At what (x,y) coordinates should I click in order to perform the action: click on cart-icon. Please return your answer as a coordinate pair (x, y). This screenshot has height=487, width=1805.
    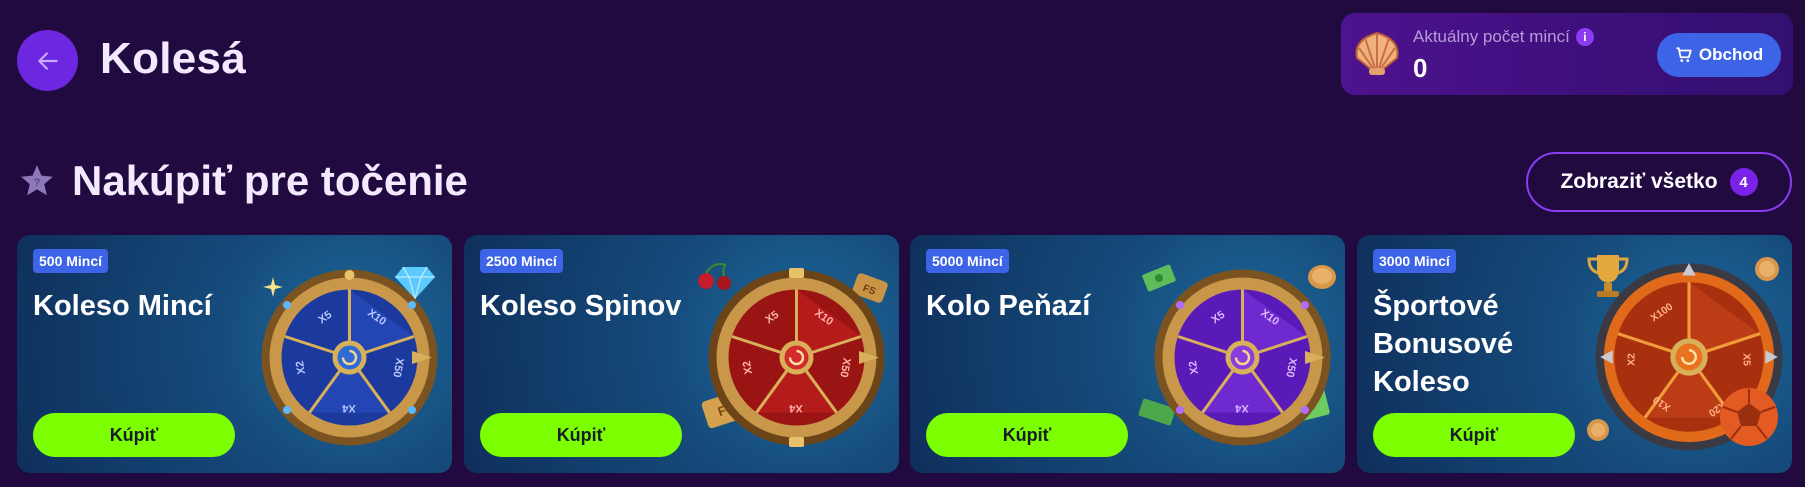
    Looking at the image, I should click on (1684, 54).